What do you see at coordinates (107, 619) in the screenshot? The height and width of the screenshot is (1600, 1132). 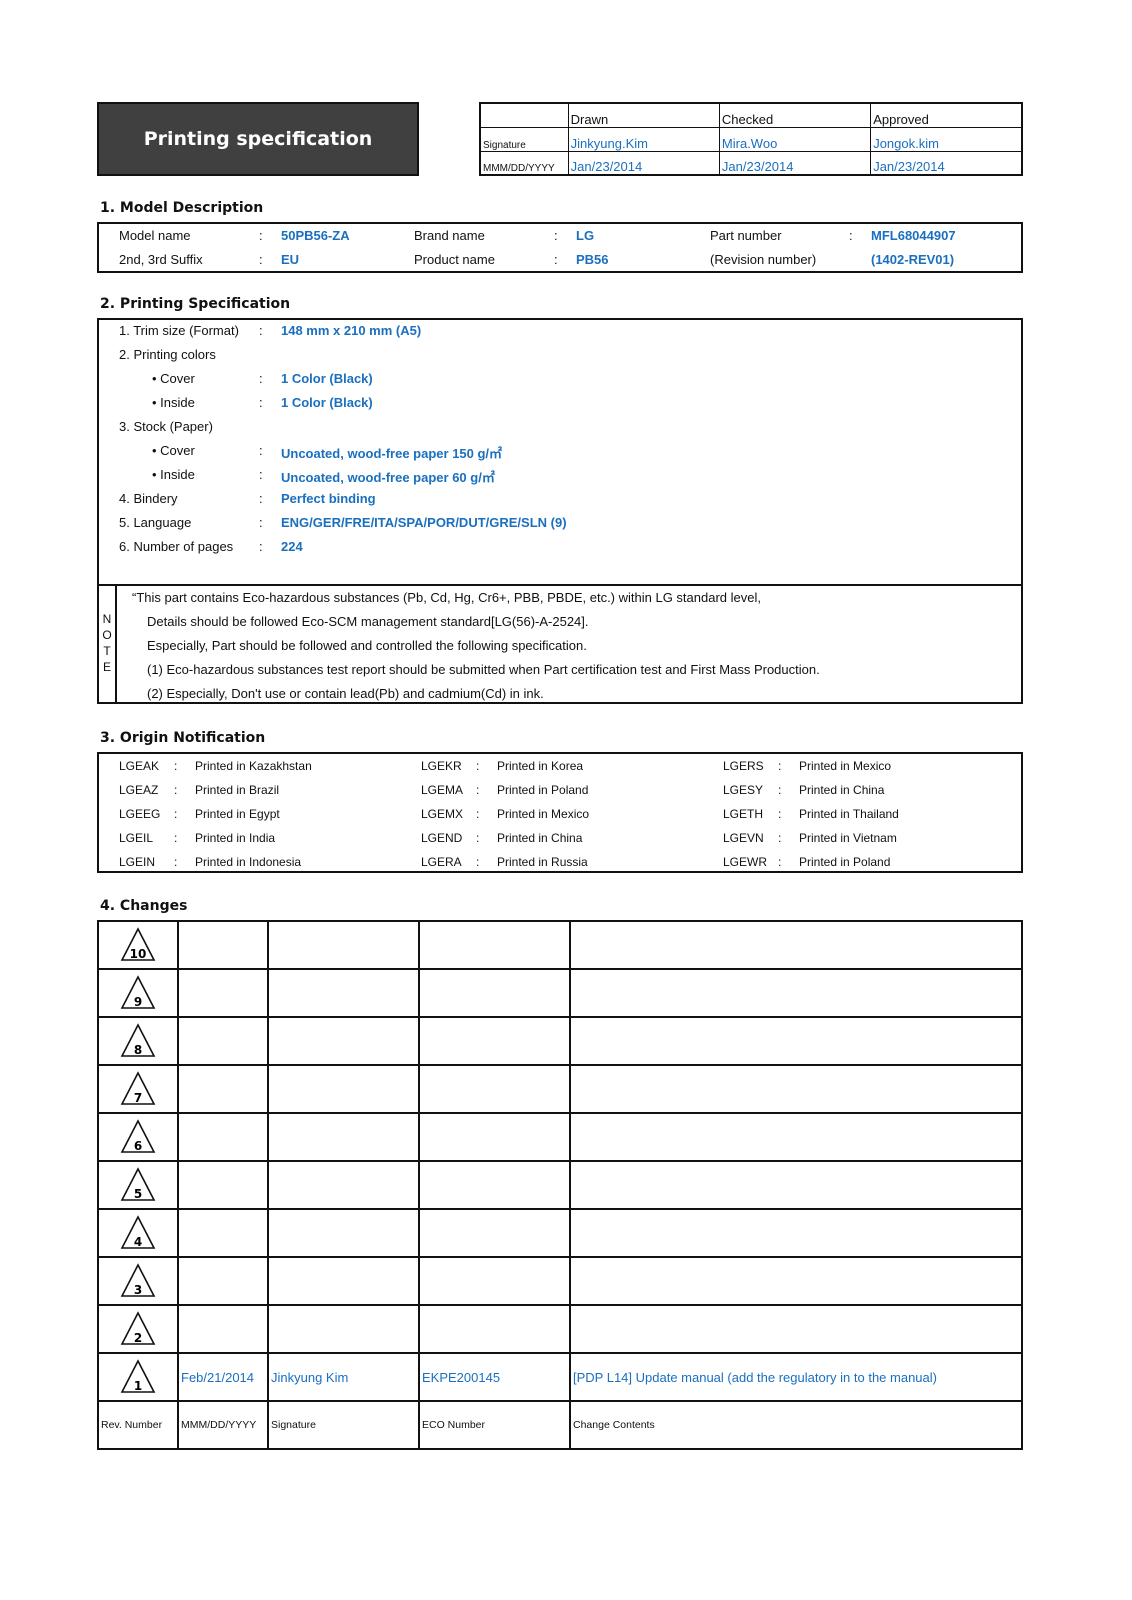 I see `note-letter: N` at bounding box center [107, 619].